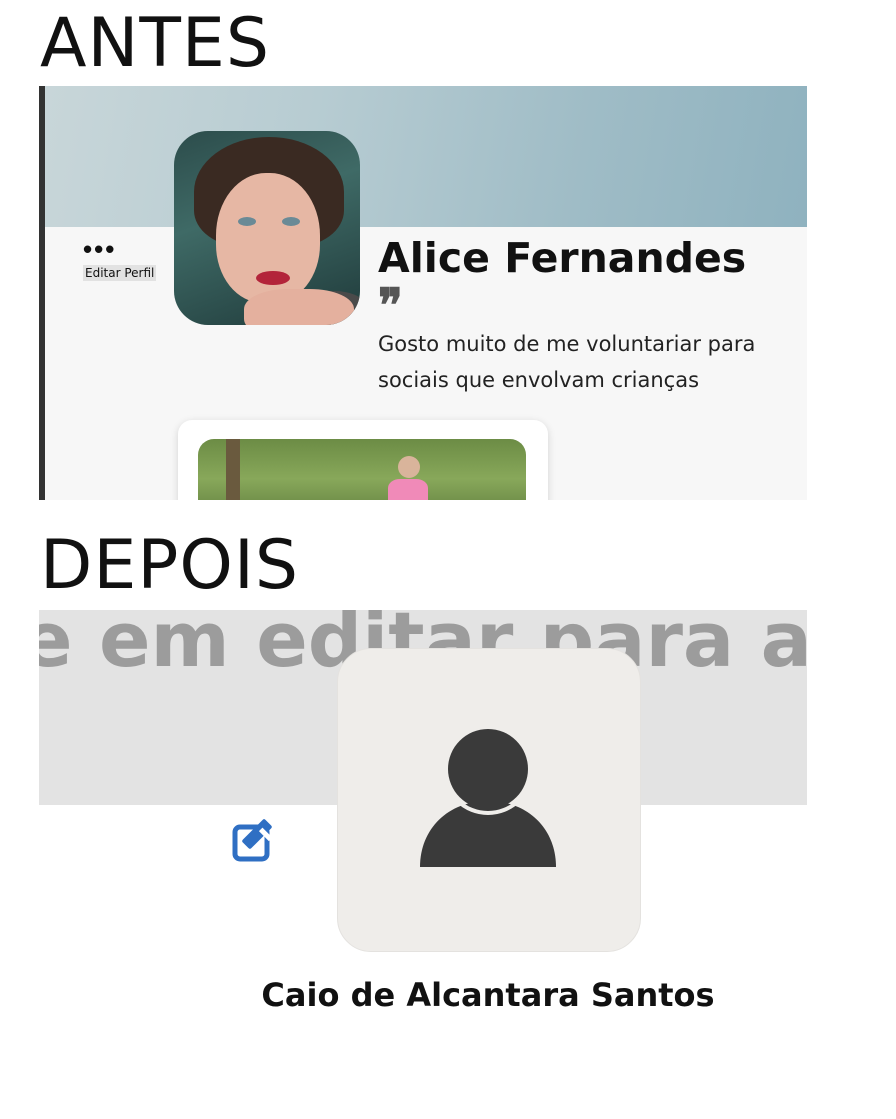 Image resolution: width=896 pixels, height=1119 pixels. Describe the element at coordinates (99, 249) in the screenshot. I see `more-options-icon: •••` at that location.